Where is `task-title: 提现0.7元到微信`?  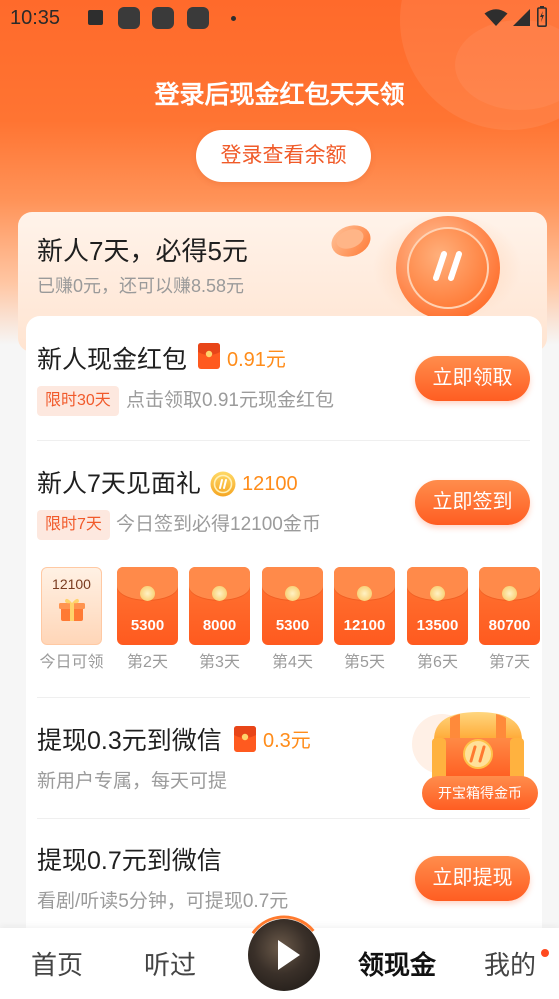
task-title: 提现0.7元到微信 is located at coordinates (129, 861).